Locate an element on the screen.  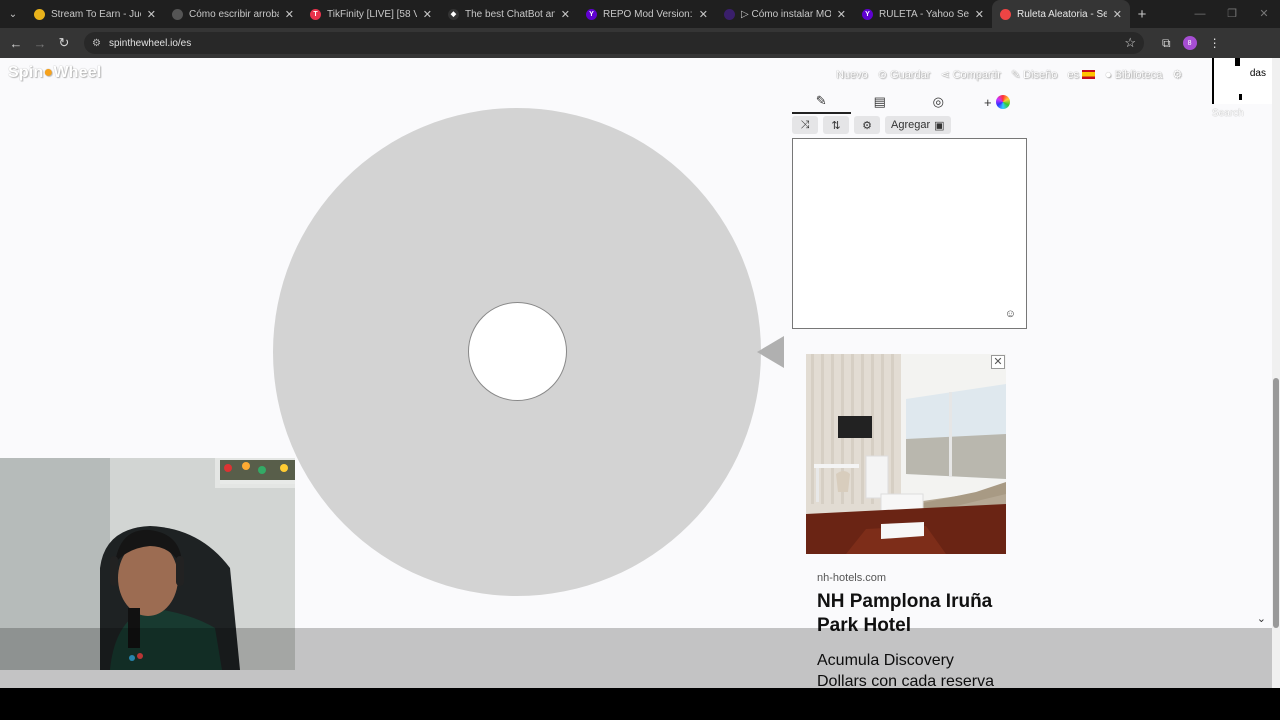
nav-compartir-label: Compartir is located at coordinates (976, 74).